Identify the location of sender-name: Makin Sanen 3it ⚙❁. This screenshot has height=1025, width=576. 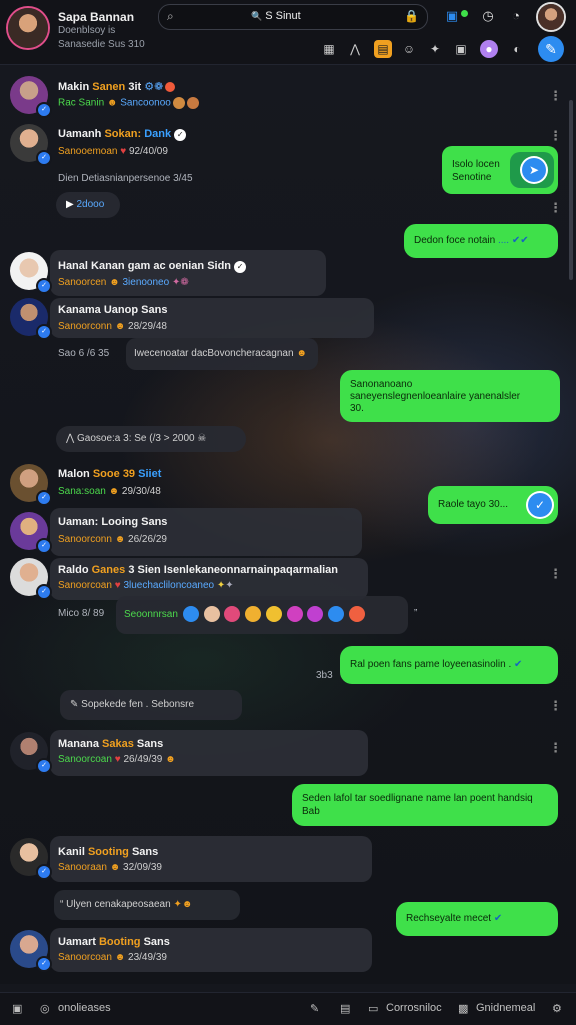
(117, 86).